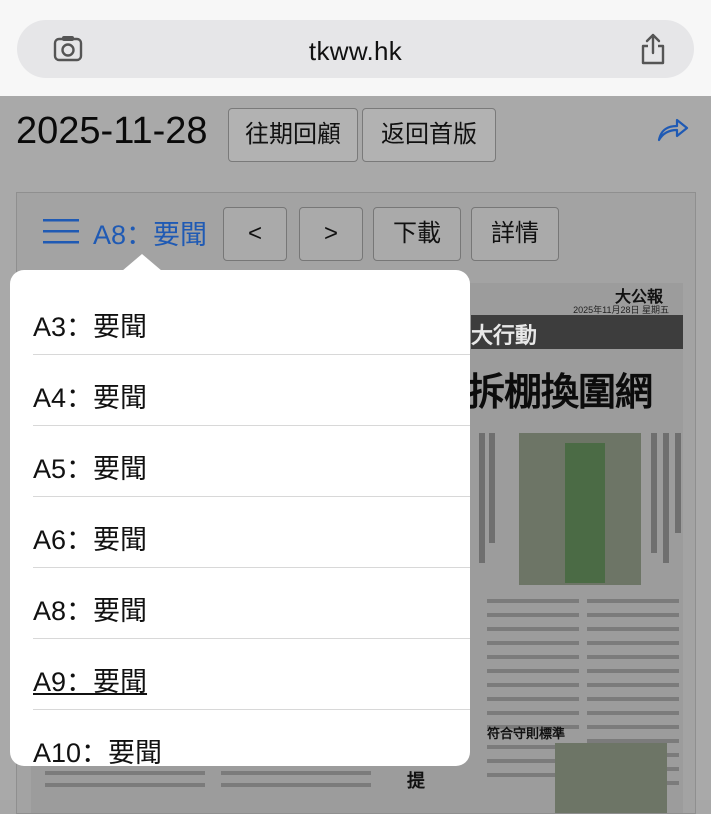  What do you see at coordinates (255, 234) in the screenshot?
I see `prev-page-button: <` at bounding box center [255, 234].